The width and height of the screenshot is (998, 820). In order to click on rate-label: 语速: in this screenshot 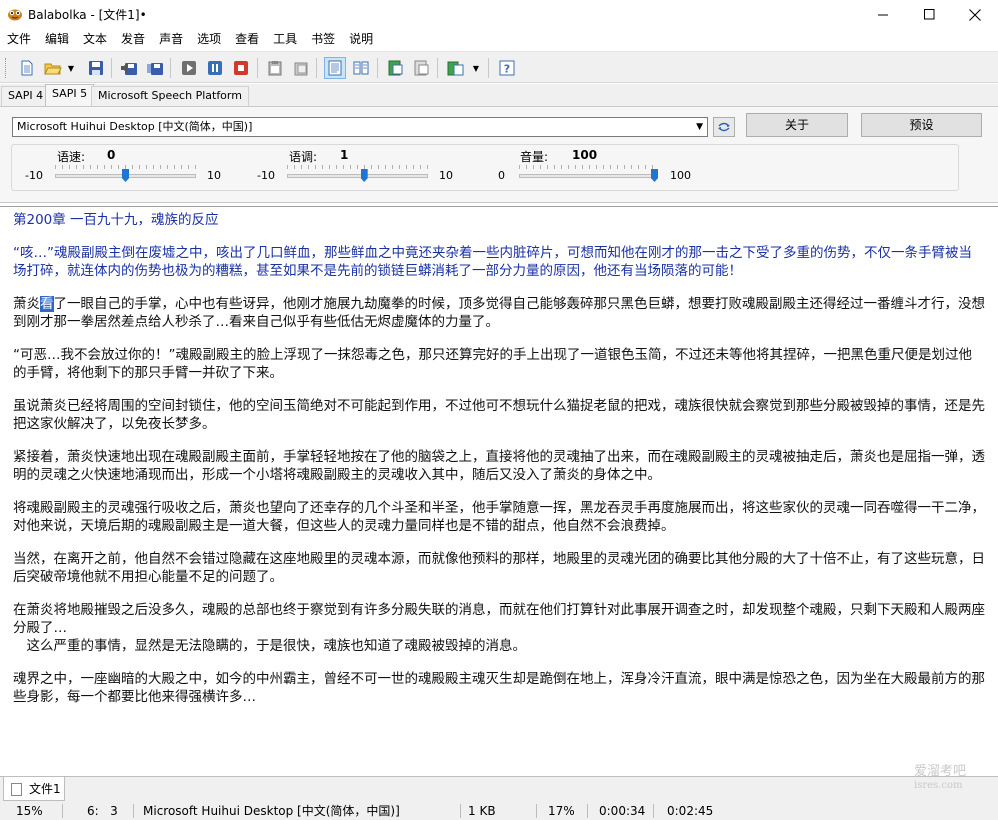, I will do `click(71, 157)`.